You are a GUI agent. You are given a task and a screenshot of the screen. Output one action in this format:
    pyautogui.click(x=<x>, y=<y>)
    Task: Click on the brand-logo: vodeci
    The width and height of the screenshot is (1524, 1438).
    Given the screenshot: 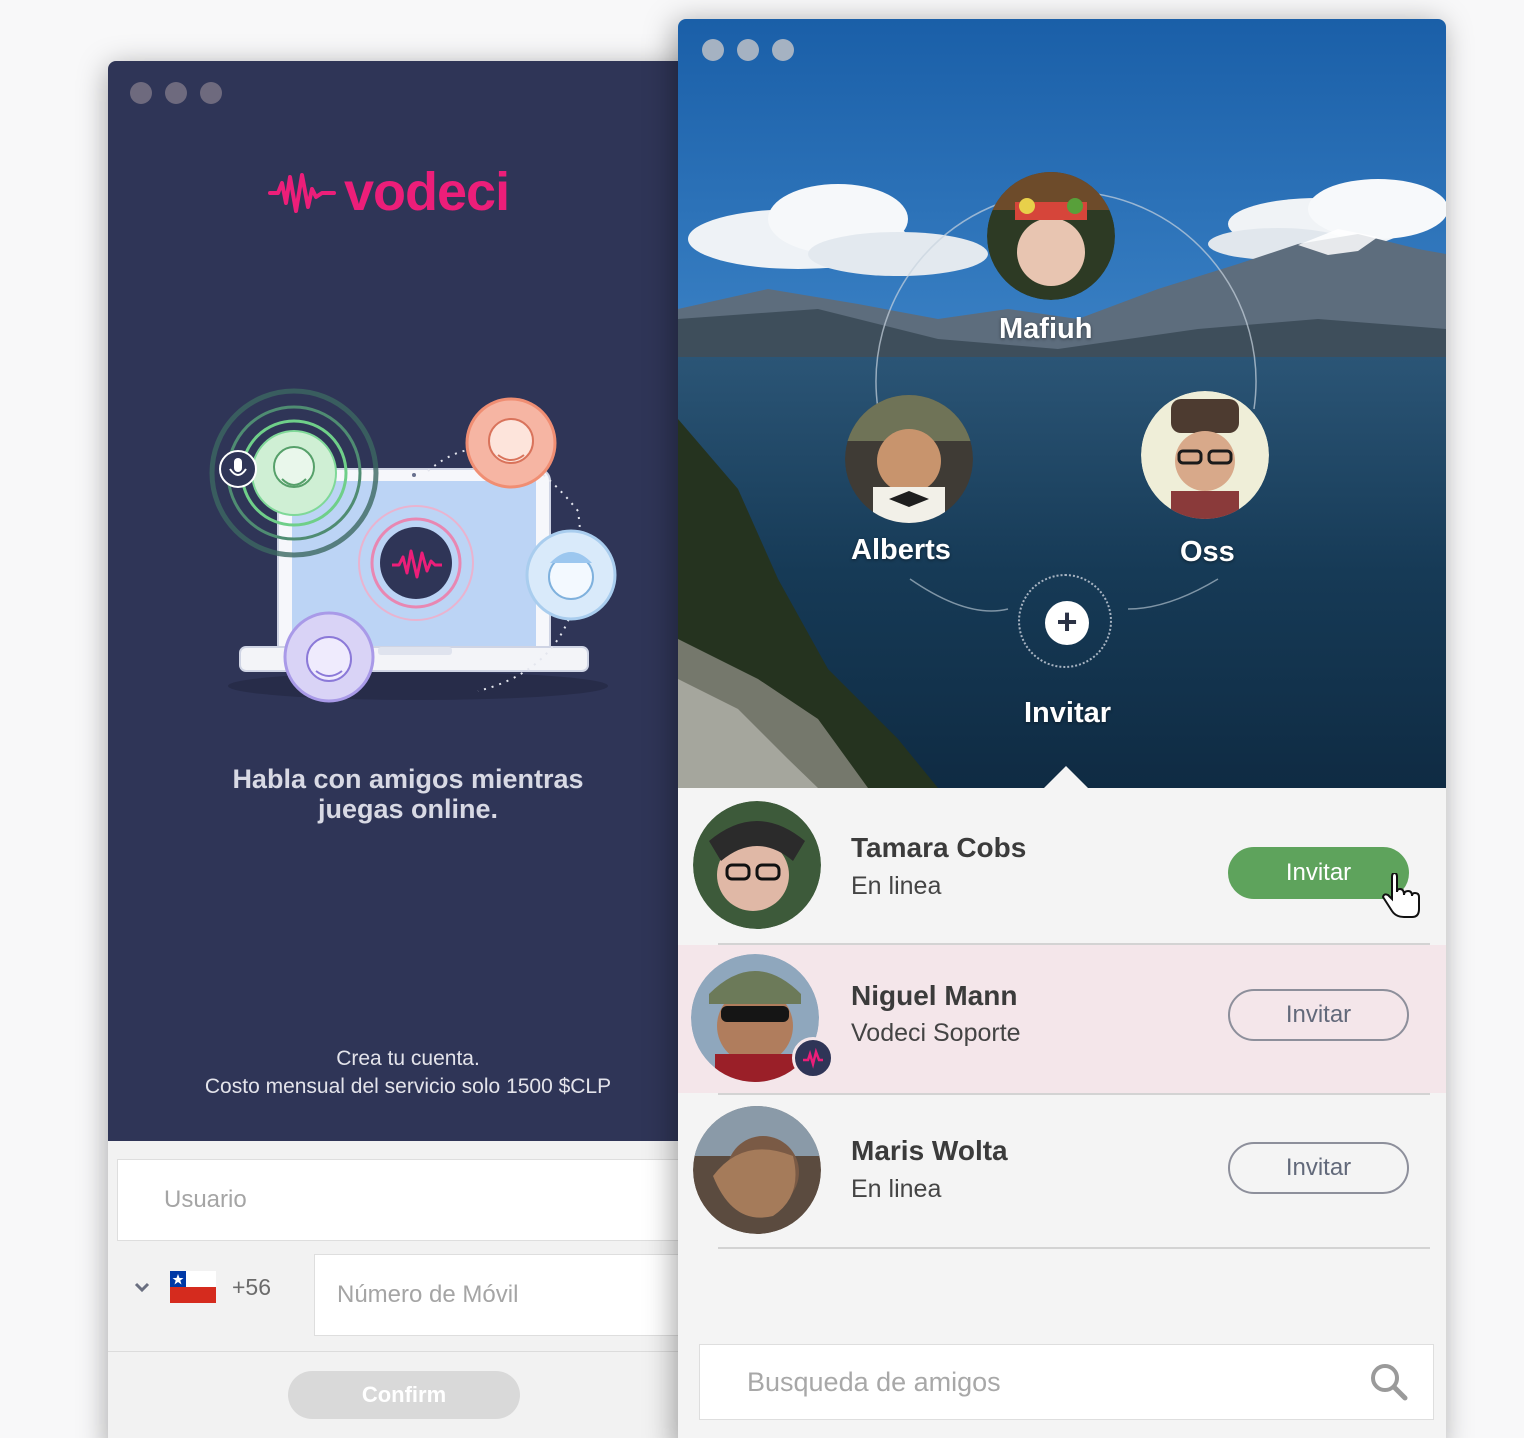 What is the action you would take?
    pyautogui.click(x=389, y=192)
    